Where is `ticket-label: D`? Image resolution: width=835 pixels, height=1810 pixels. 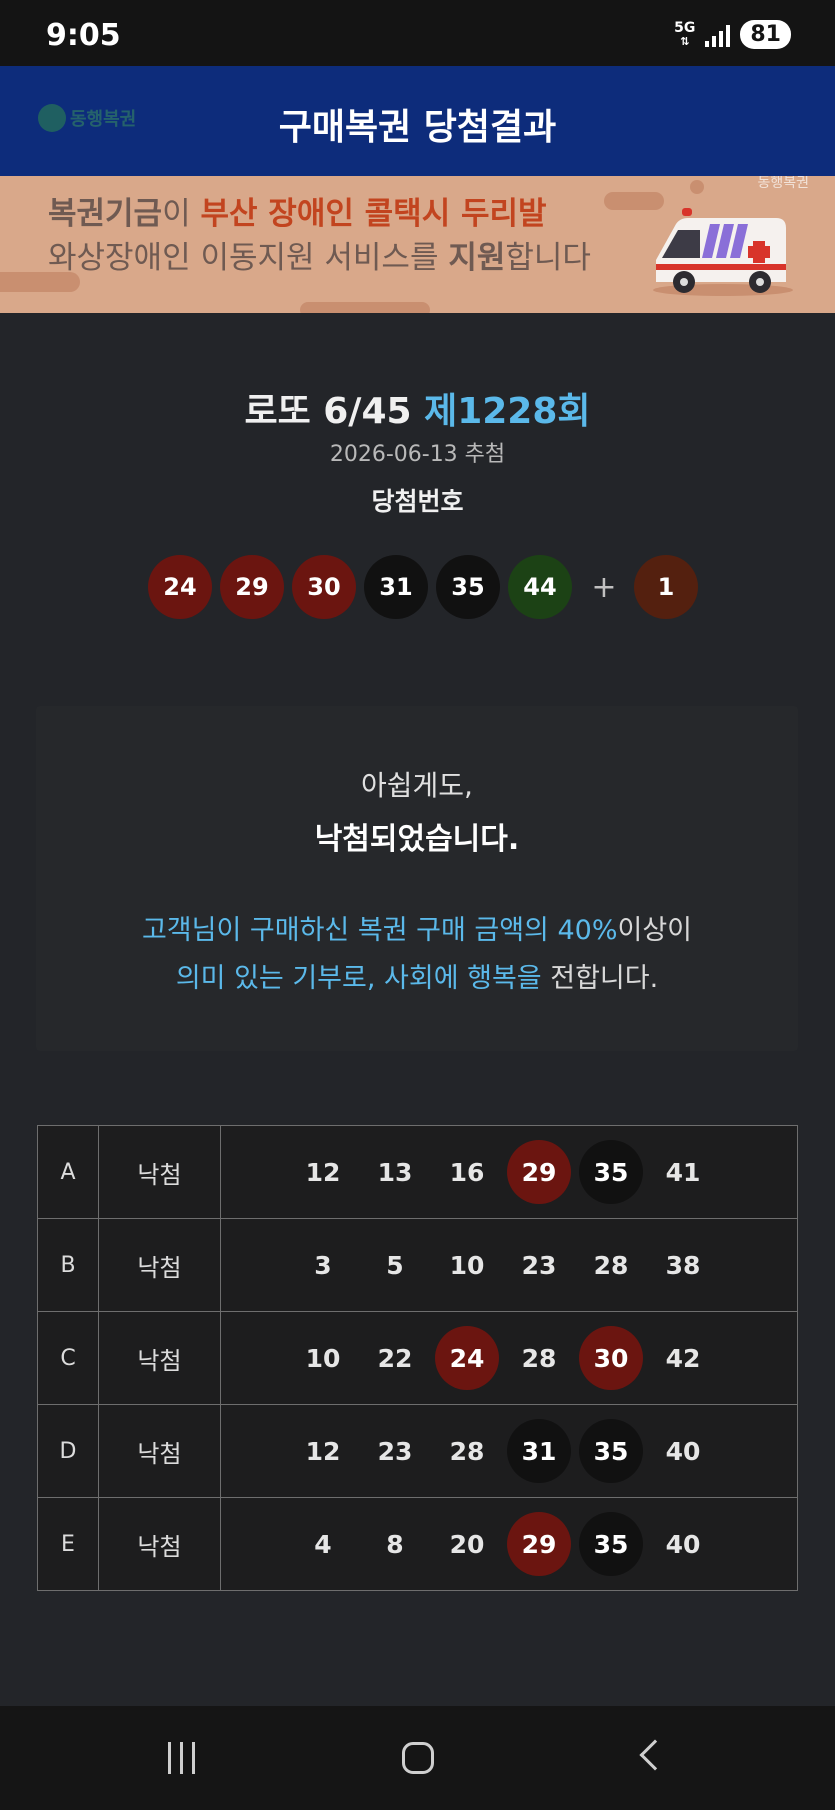 ticket-label: D is located at coordinates (68, 1451).